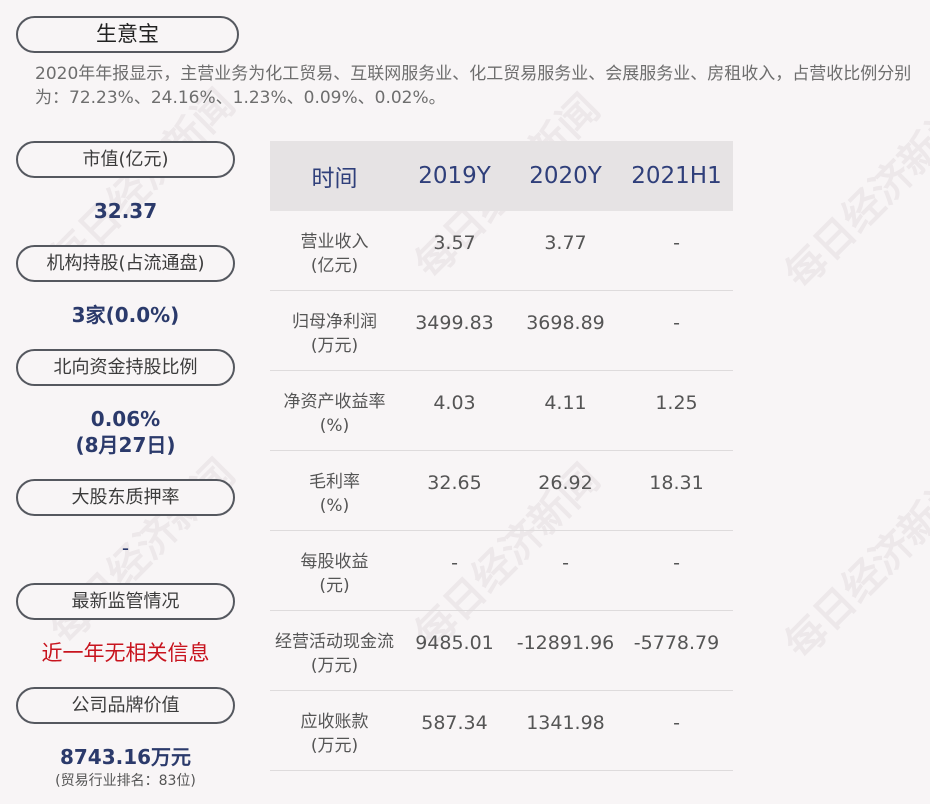 This screenshot has width=930, height=804. I want to click on metric-name: 每股收益, so click(334, 562).